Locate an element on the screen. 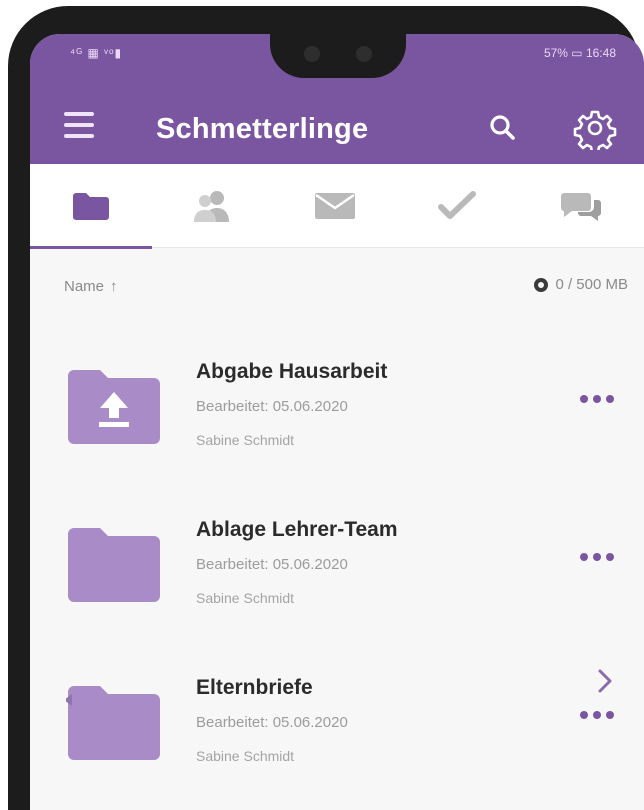 The image size is (644, 810). status-left: ⁴ᴳ ▦ ᵛᵒ▮ is located at coordinates (96, 53).